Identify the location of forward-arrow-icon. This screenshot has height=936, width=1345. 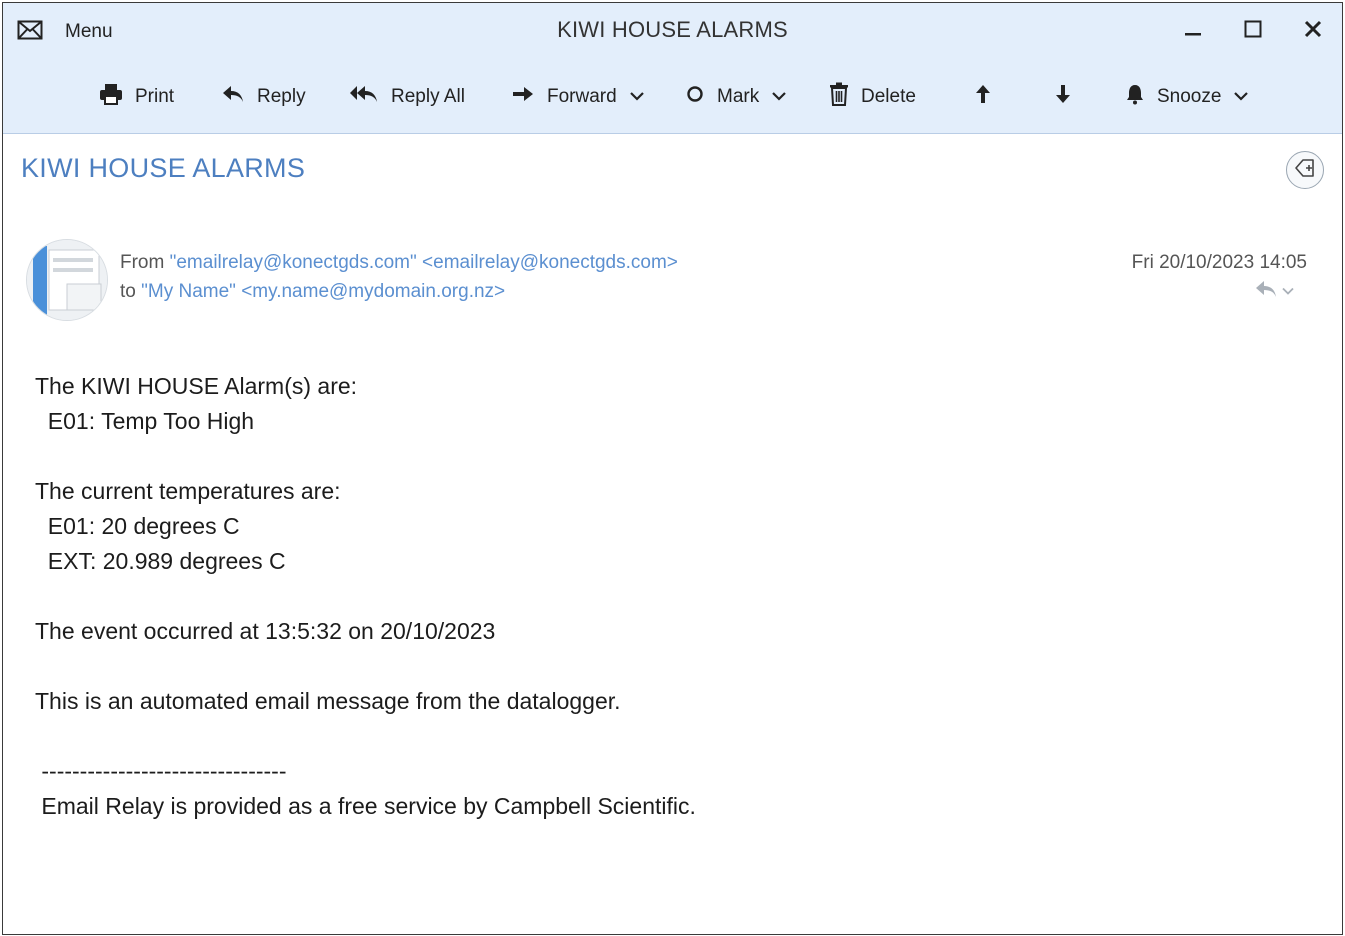
(523, 97).